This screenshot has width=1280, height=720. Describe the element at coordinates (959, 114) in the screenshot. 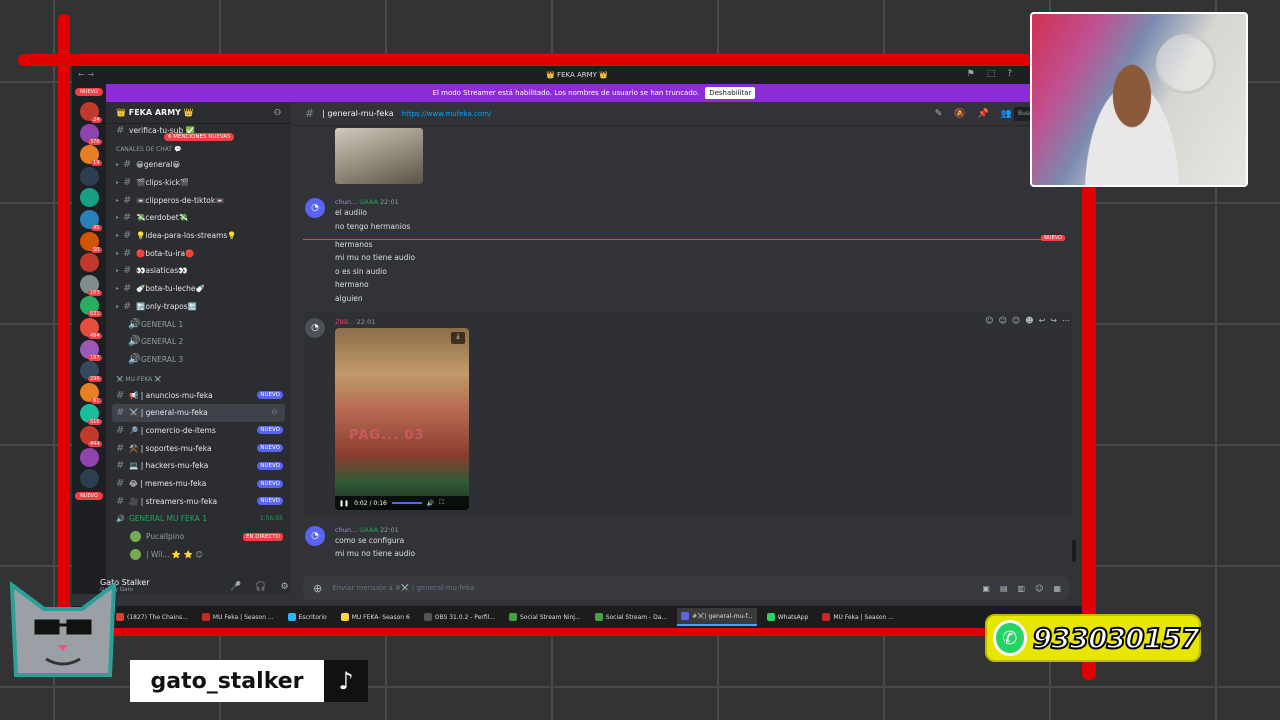

I see `mute-icon: 🔕` at that location.